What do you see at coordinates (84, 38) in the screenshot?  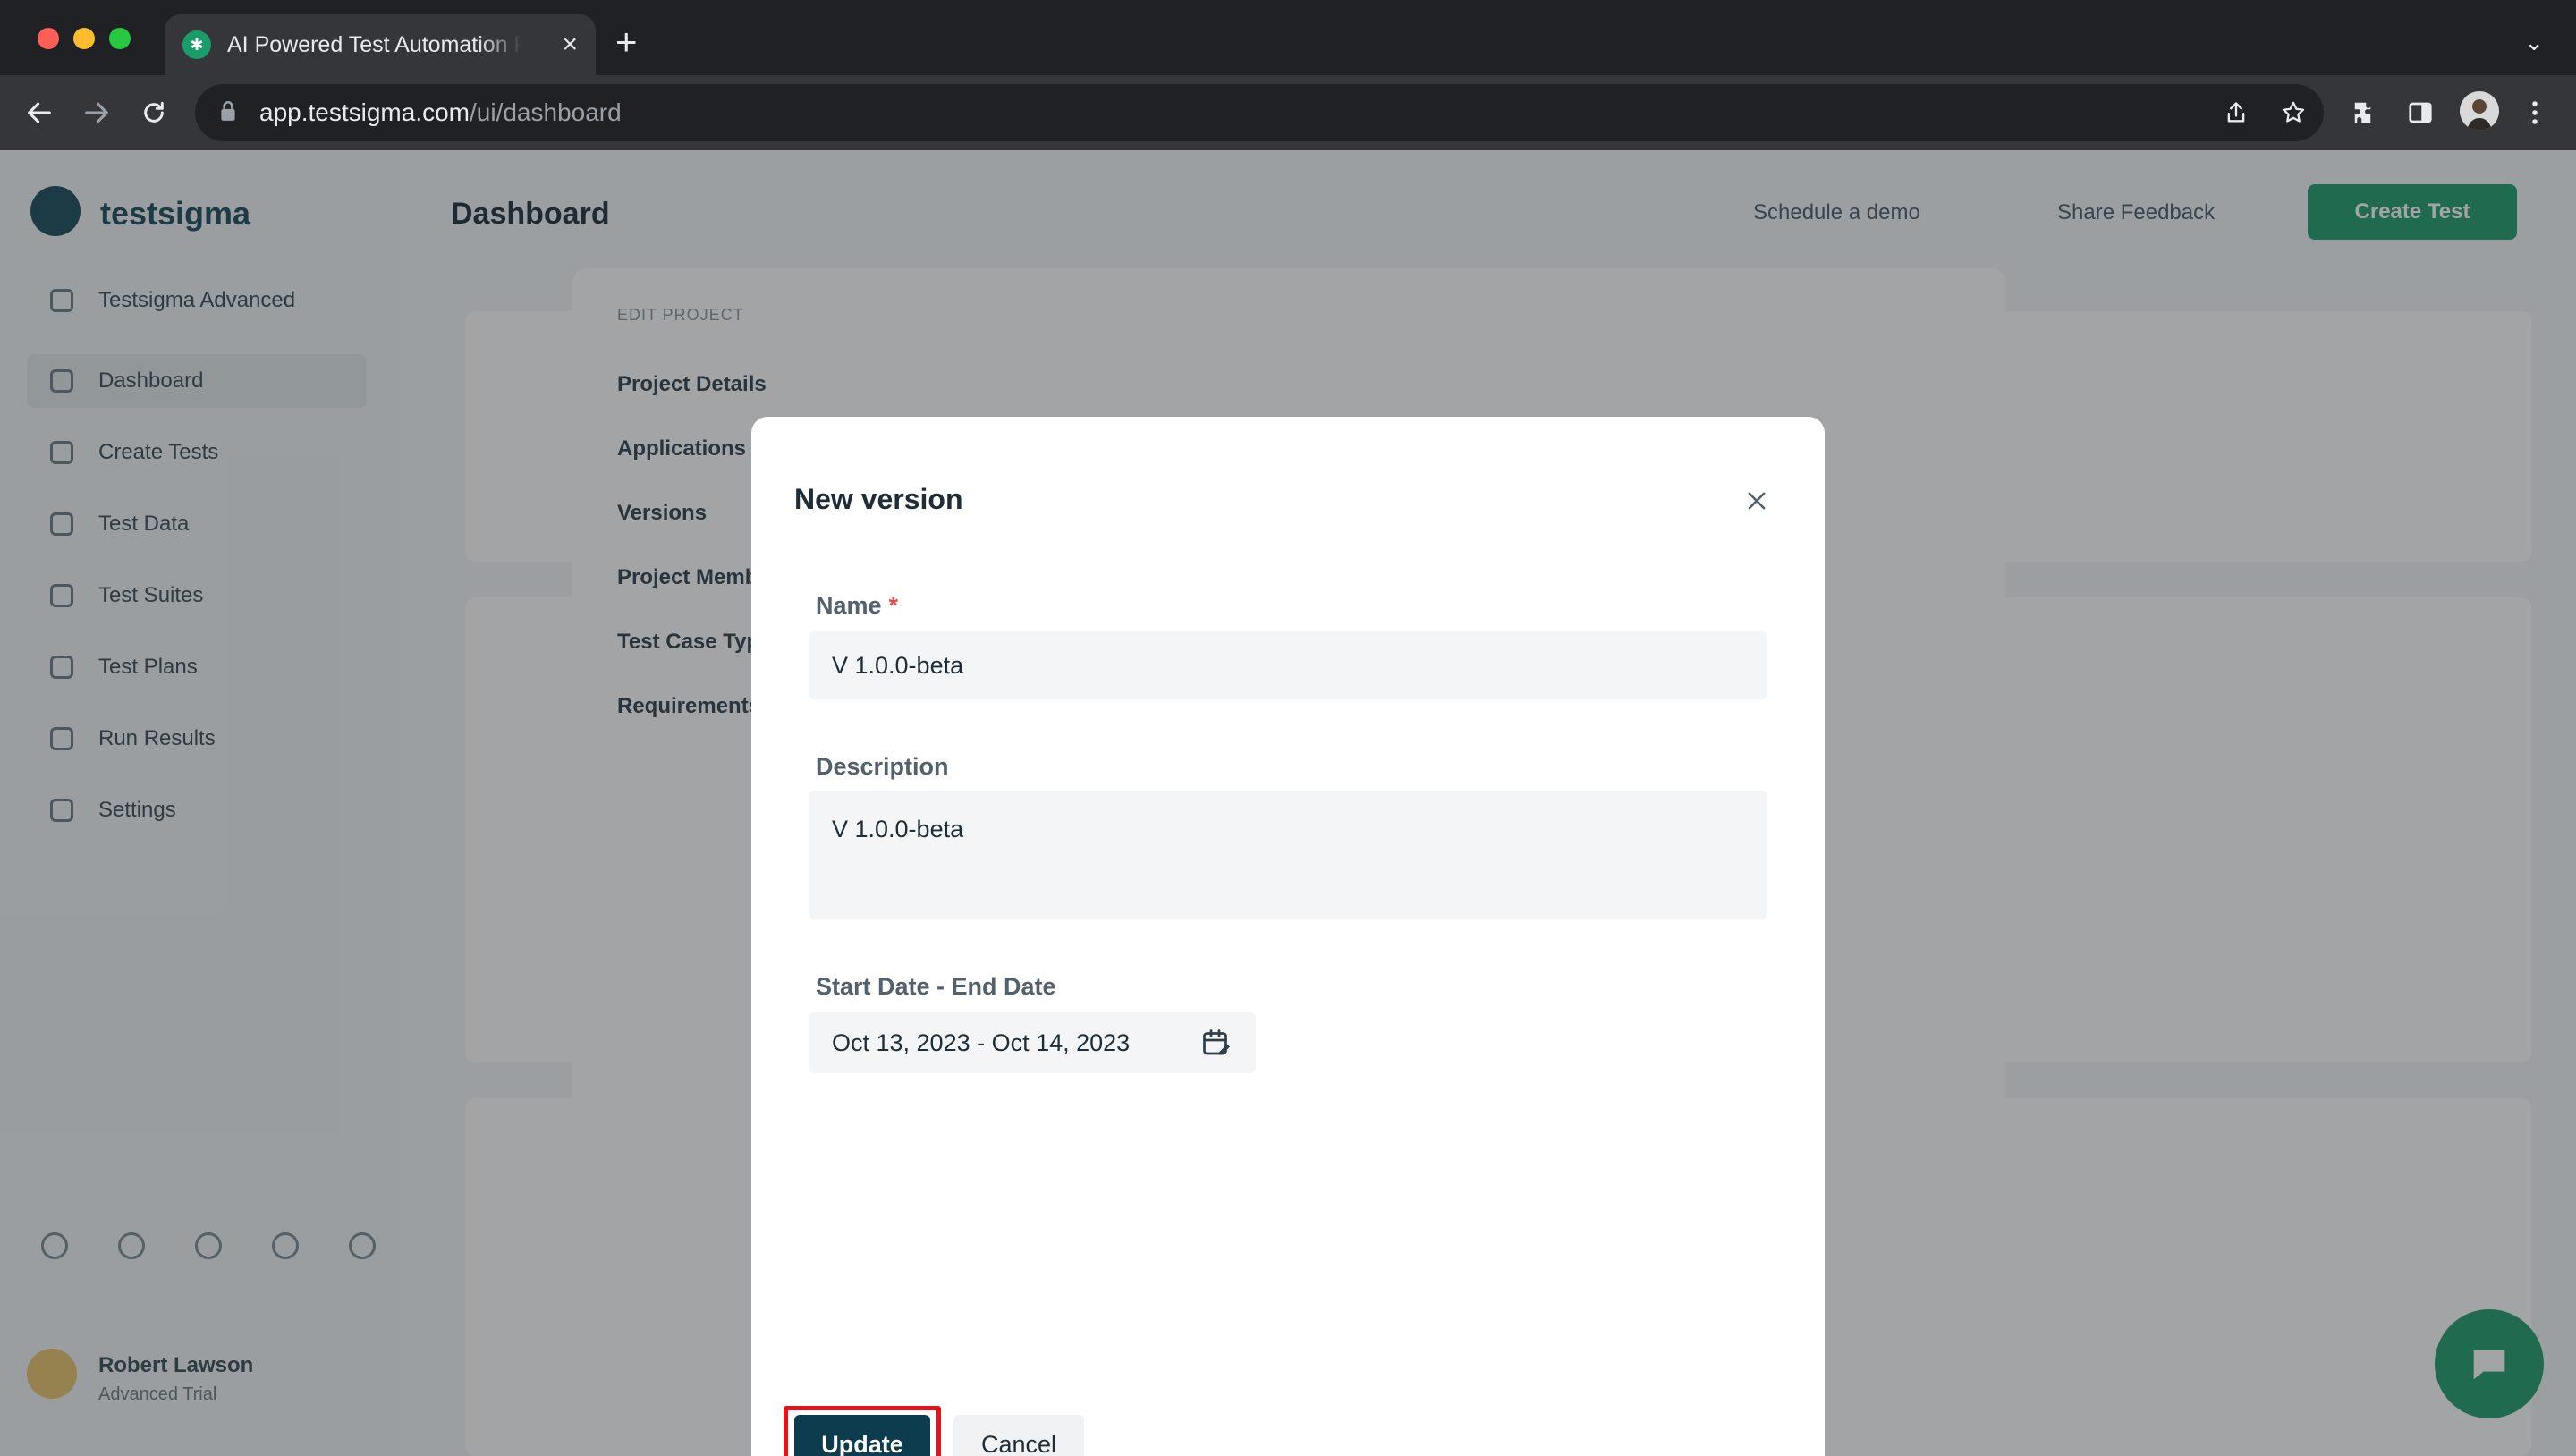 I see `window-minimize-button` at bounding box center [84, 38].